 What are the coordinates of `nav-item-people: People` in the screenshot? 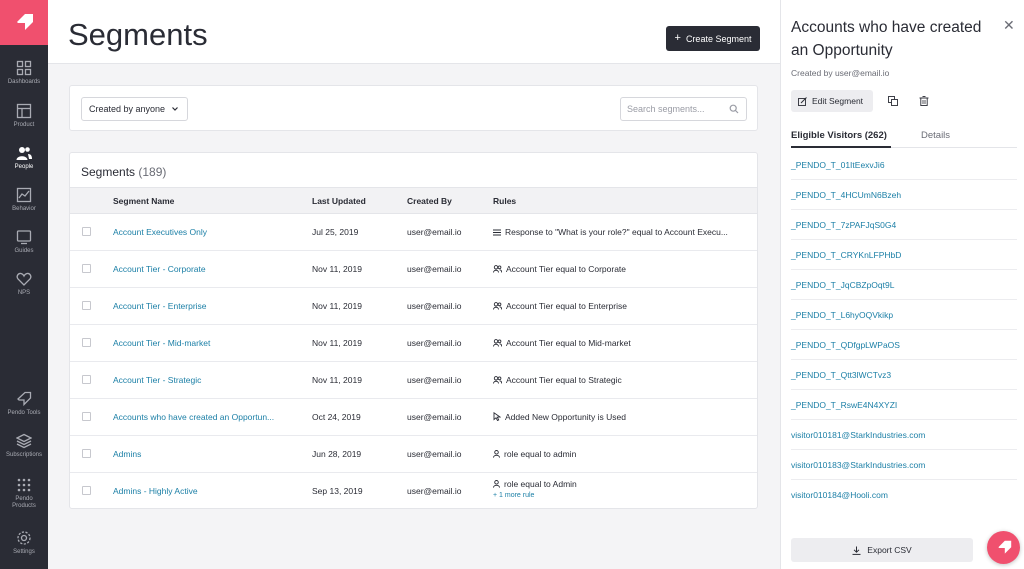 It's located at (24, 158).